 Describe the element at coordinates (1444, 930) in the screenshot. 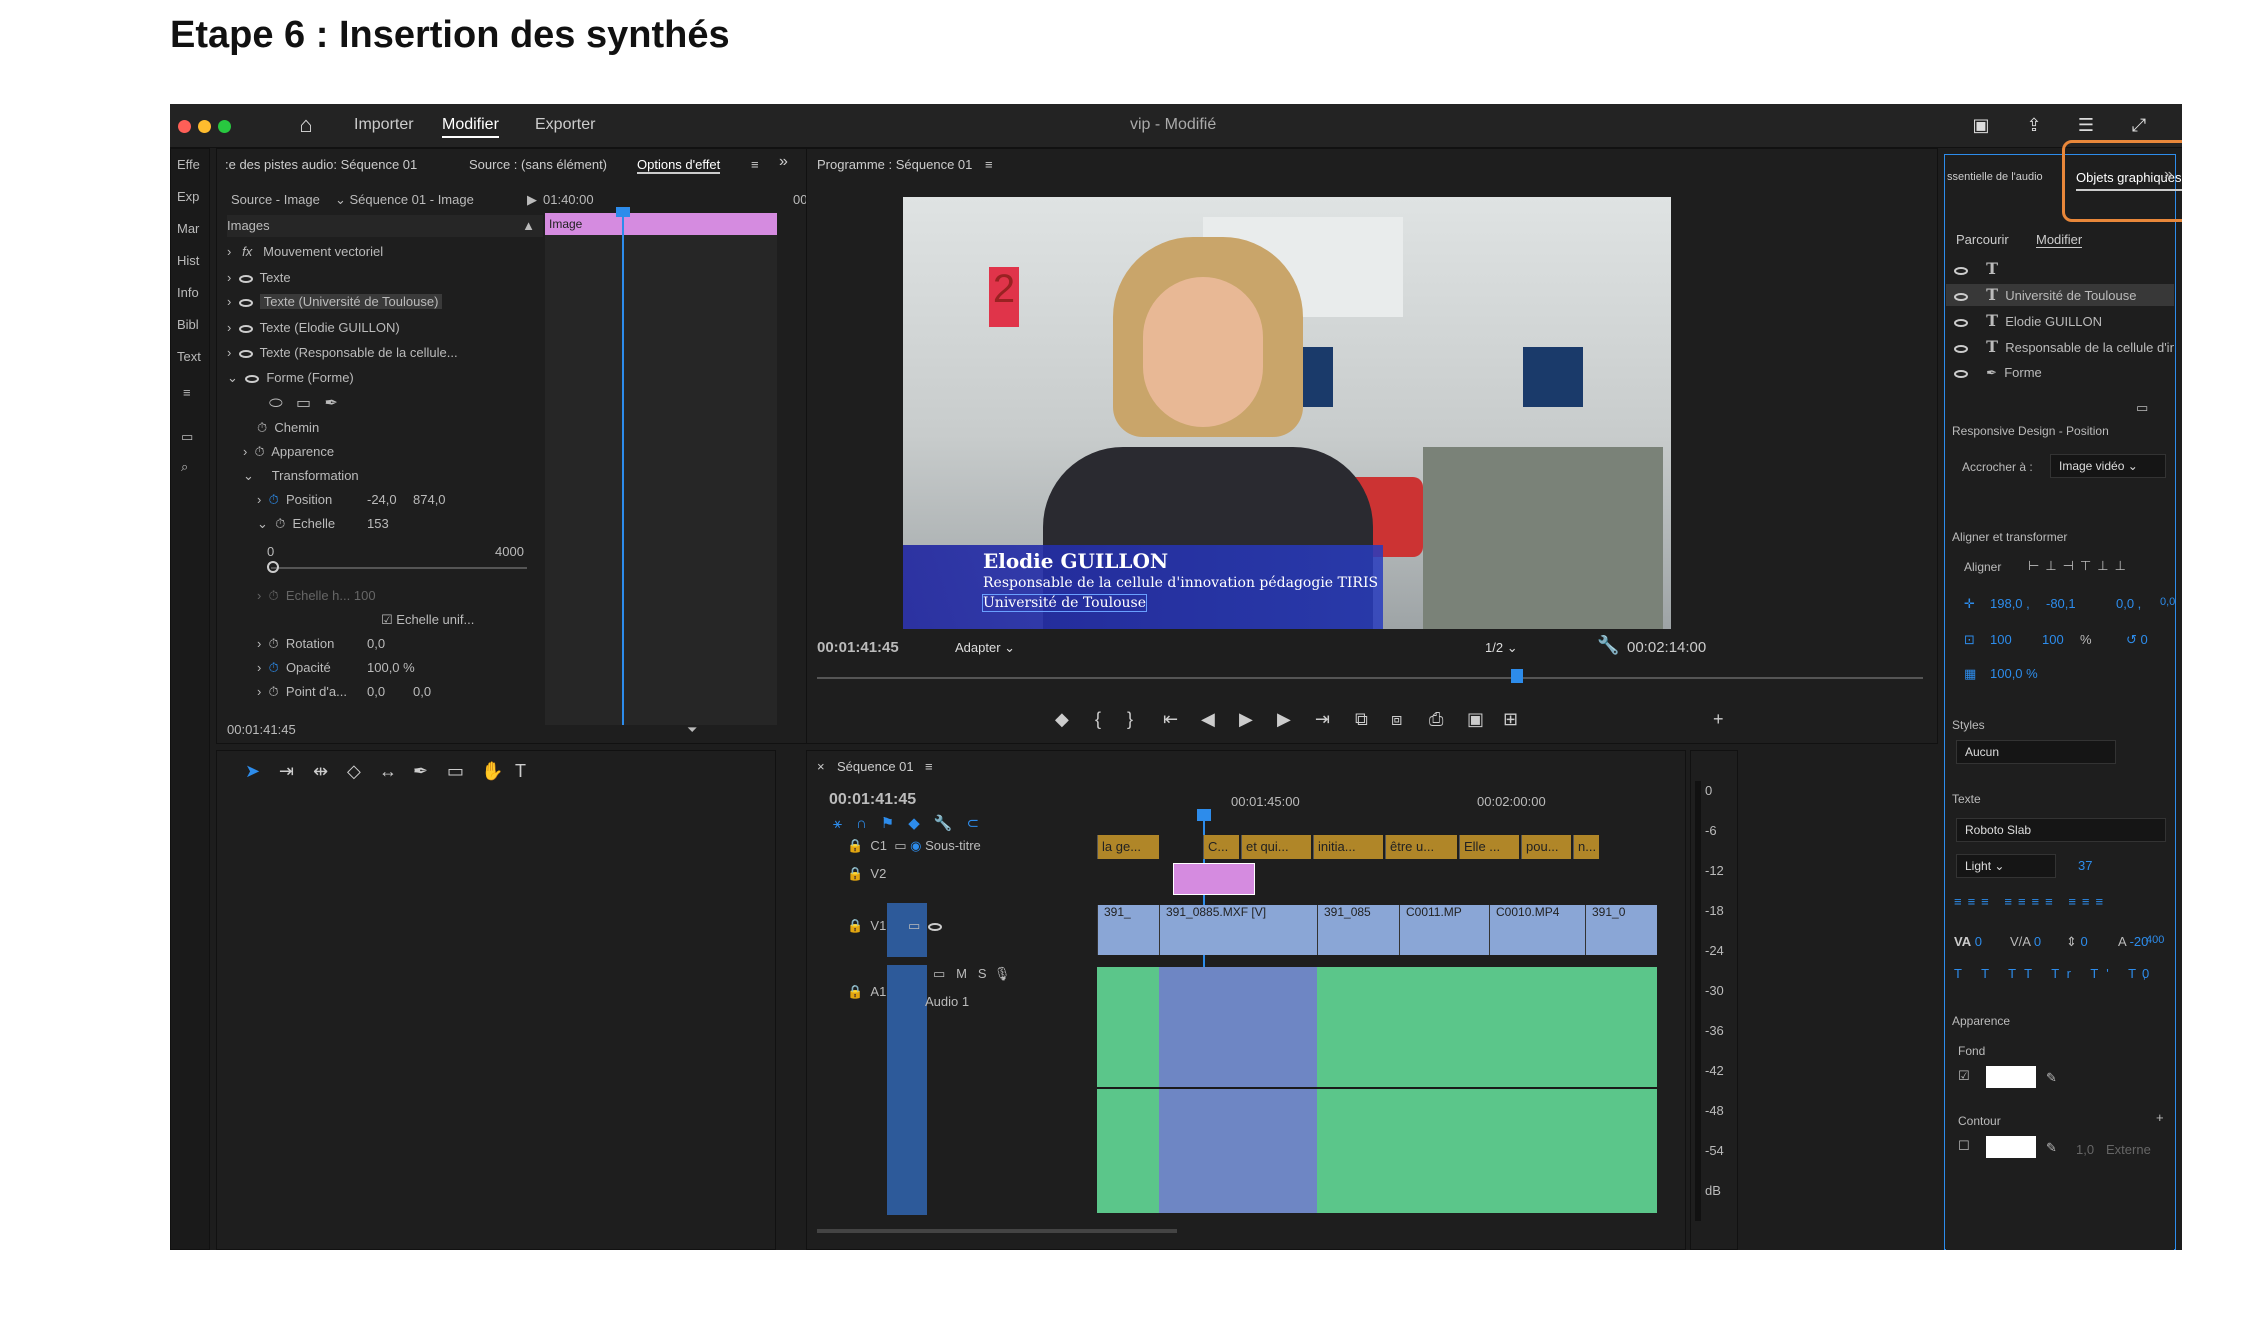

I see `video-clip: C0011.MP` at that location.